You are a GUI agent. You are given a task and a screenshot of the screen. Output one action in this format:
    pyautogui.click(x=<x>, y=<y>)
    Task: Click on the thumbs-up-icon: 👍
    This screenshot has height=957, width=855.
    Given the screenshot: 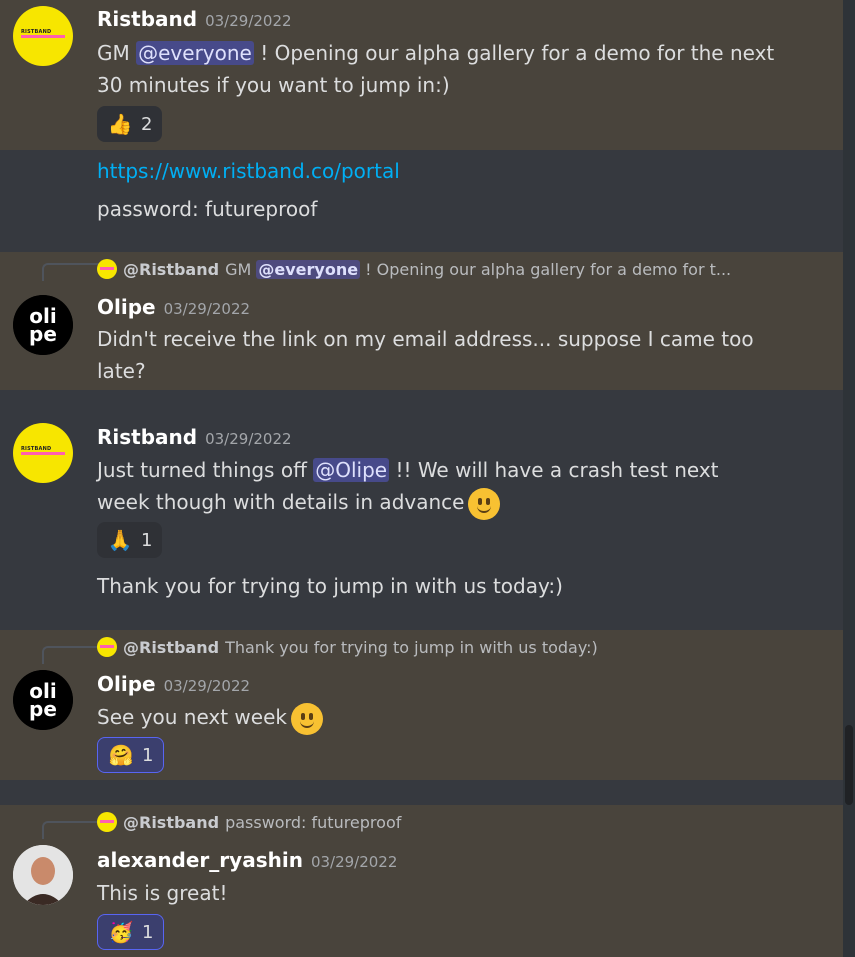 What is the action you would take?
    pyautogui.click(x=120, y=124)
    